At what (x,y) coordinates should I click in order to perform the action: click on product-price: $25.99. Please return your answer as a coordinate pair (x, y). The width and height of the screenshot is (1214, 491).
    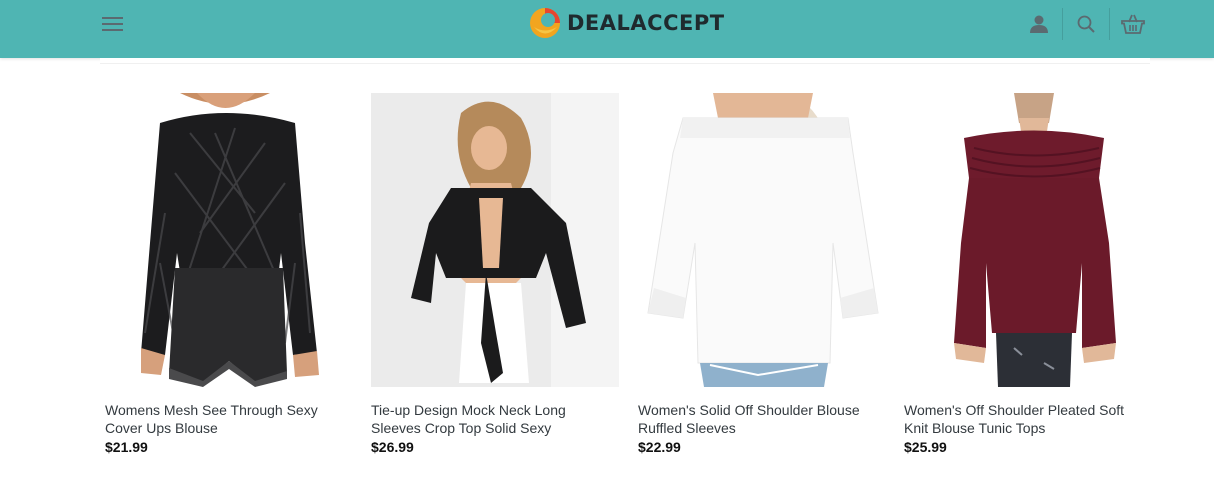
    Looking at the image, I should click on (925, 447).